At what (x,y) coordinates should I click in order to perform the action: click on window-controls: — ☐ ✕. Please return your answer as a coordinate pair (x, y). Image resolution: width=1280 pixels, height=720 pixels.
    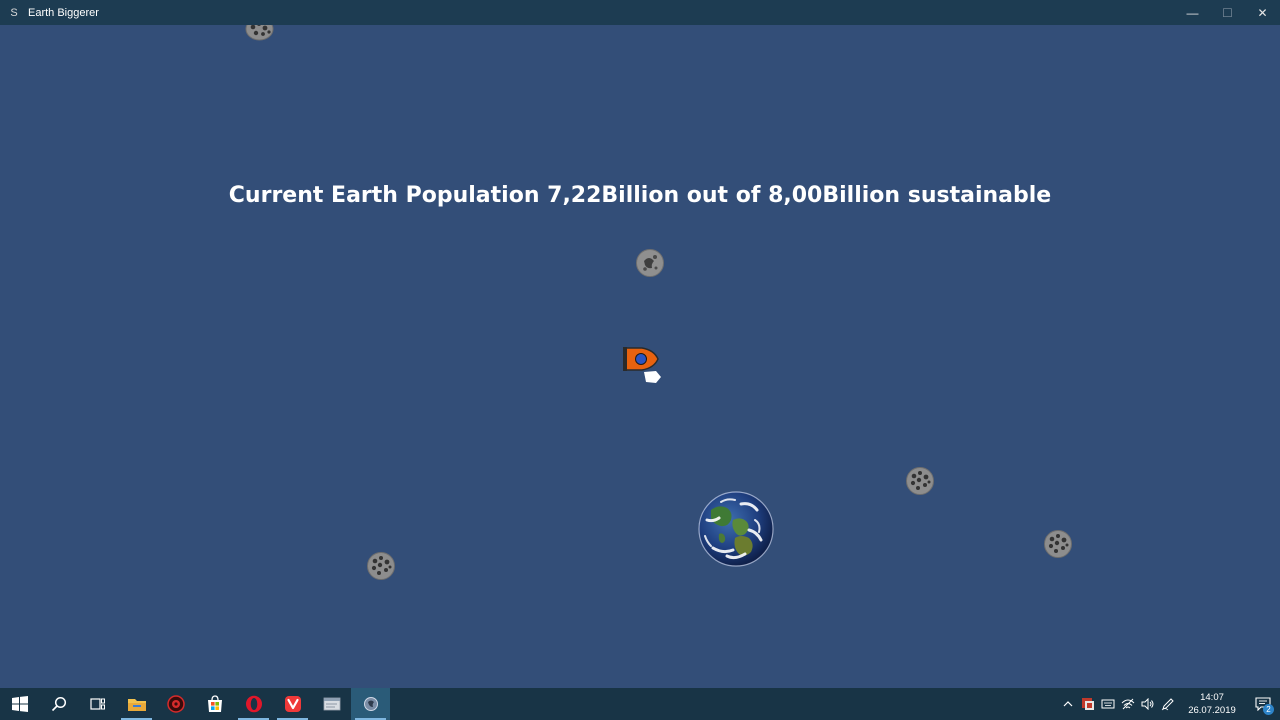
    Looking at the image, I should click on (1227, 12).